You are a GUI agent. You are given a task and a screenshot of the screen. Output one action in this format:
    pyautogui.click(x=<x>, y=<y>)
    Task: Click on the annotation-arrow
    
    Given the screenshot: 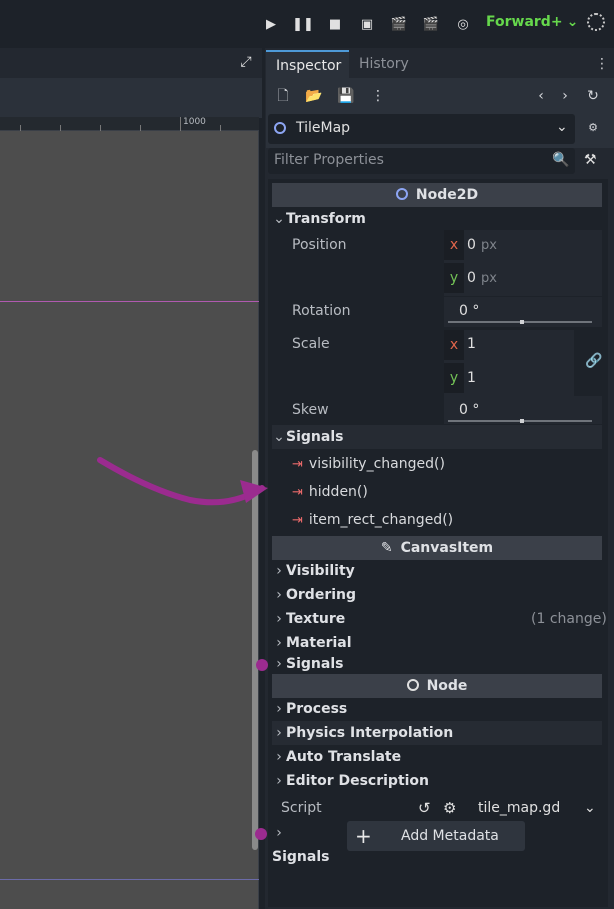 What is the action you would take?
    pyautogui.click(x=181, y=481)
    